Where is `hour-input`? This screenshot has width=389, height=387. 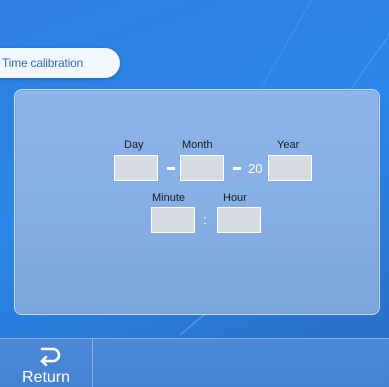
hour-input is located at coordinates (239, 220).